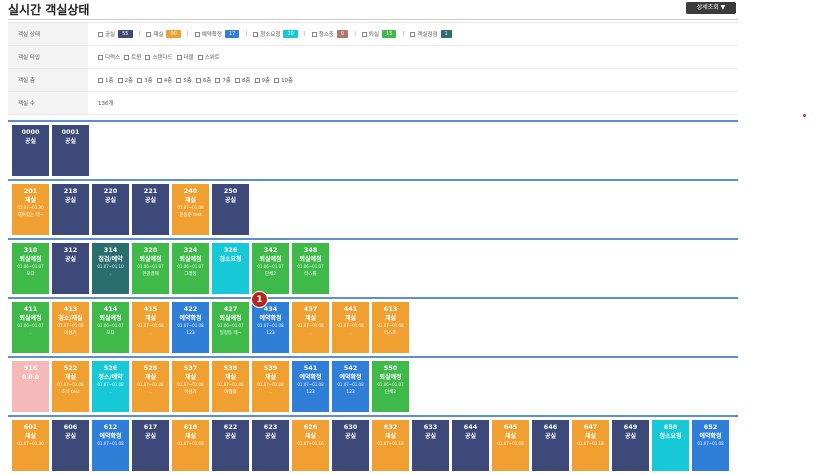  I want to click on room-card: 645 재실 01.07~01.08, so click(510, 445).